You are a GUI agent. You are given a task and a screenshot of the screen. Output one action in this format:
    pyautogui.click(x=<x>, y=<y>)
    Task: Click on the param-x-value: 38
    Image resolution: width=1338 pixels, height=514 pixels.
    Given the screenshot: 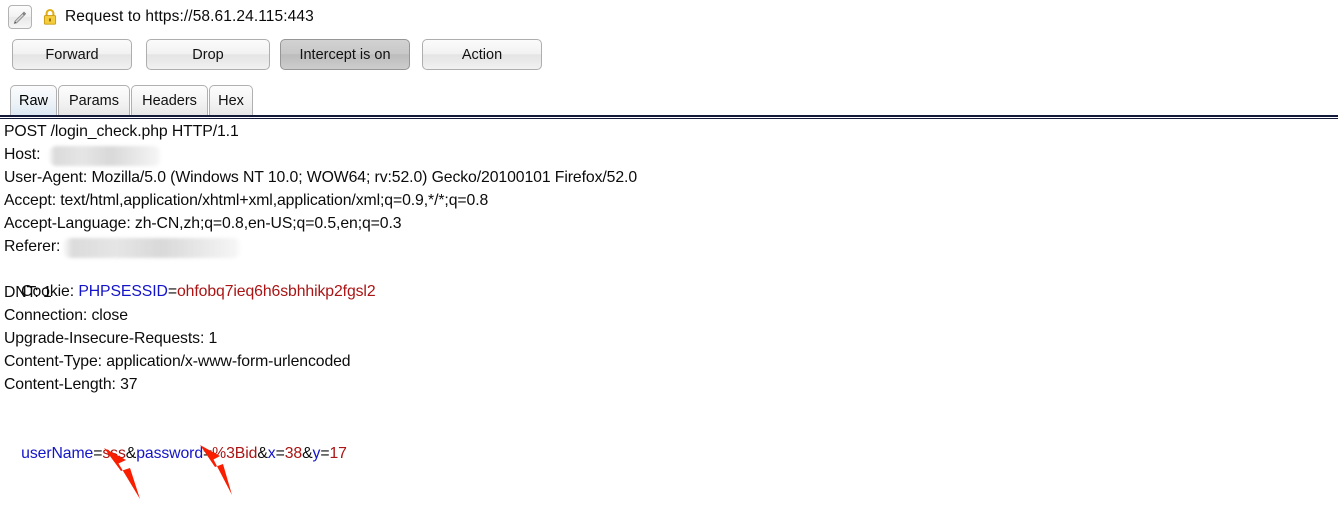 What is the action you would take?
    pyautogui.click(x=293, y=453)
    